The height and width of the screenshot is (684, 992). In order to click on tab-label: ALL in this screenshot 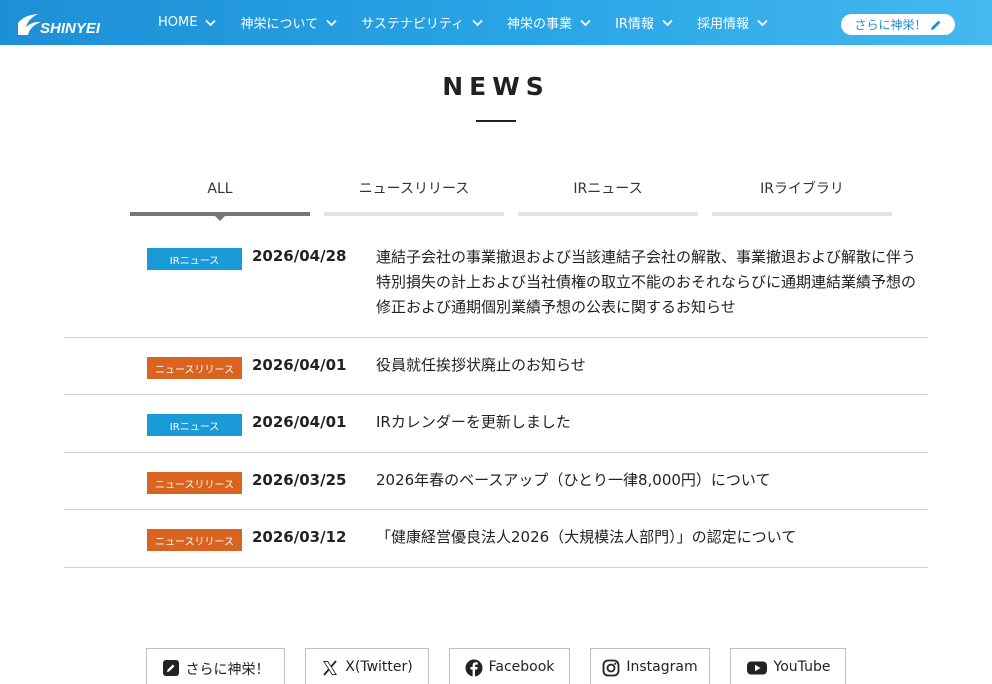, I will do `click(220, 189)`.